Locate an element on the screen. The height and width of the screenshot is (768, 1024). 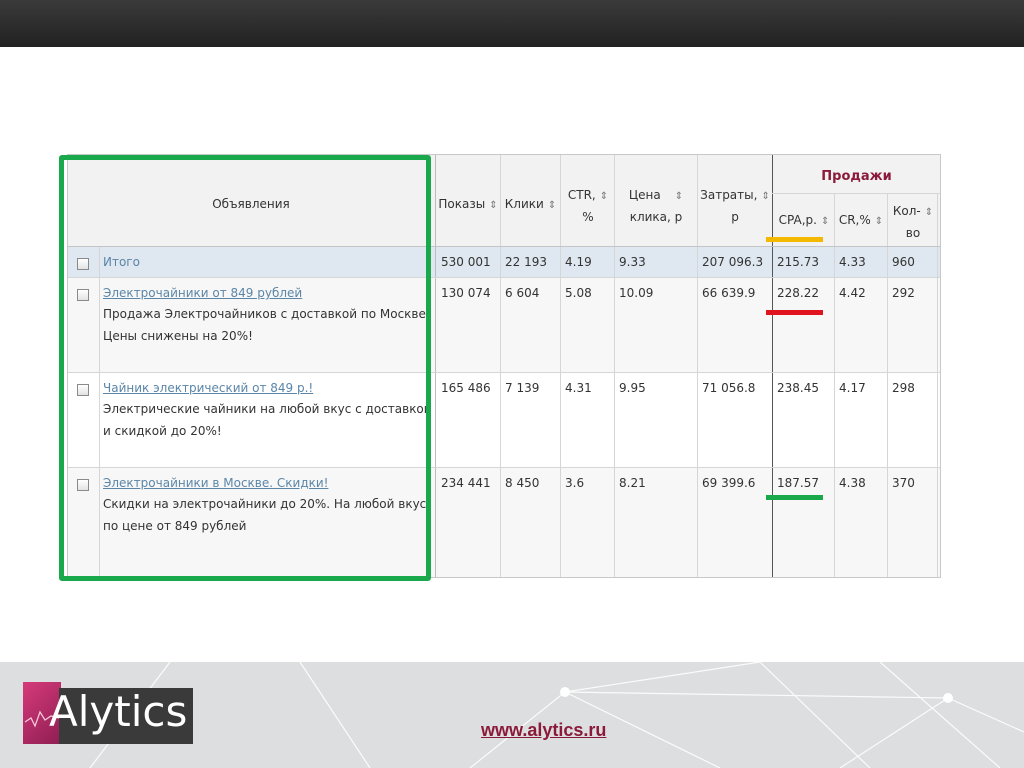
row-cost: 69 399.6 is located at coordinates (729, 483).